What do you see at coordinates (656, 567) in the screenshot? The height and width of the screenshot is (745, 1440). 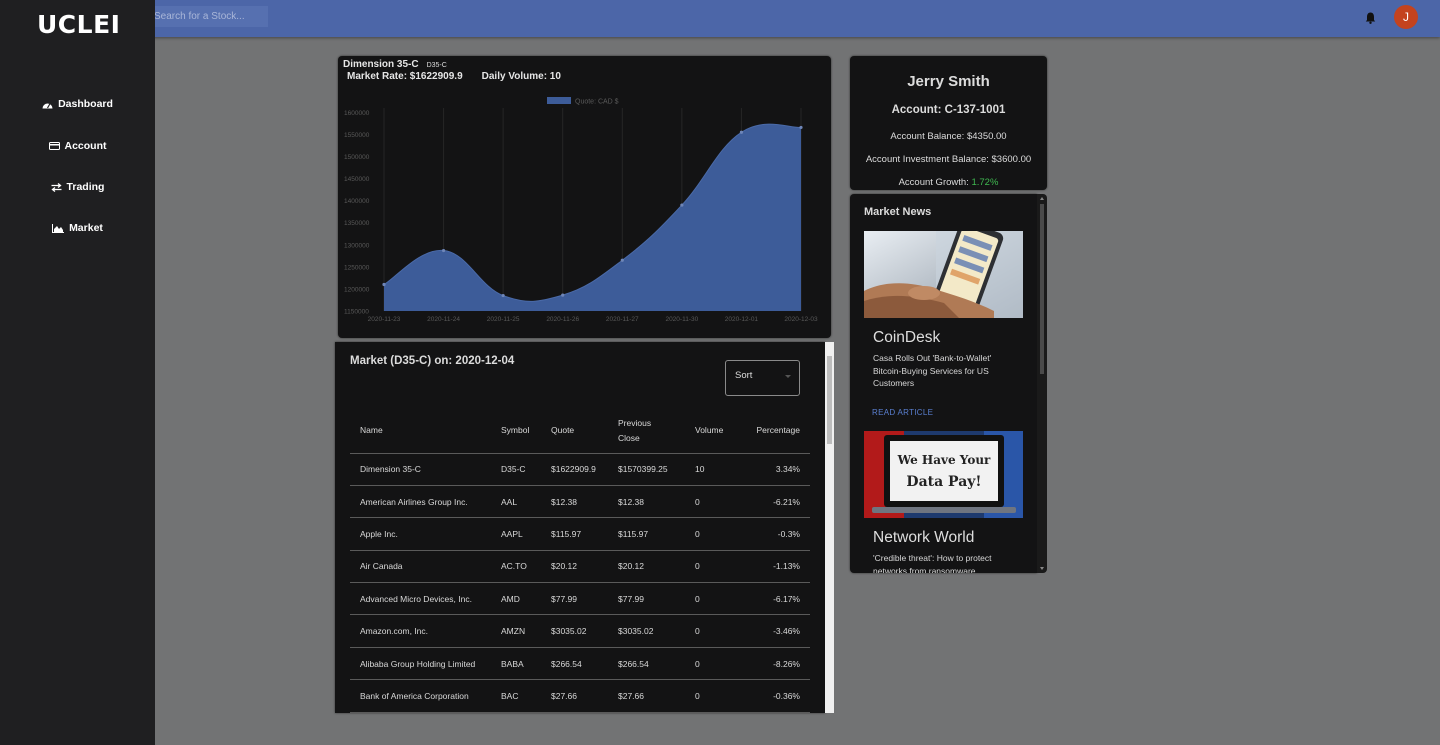 I see `cell-prev-close: $20.12` at bounding box center [656, 567].